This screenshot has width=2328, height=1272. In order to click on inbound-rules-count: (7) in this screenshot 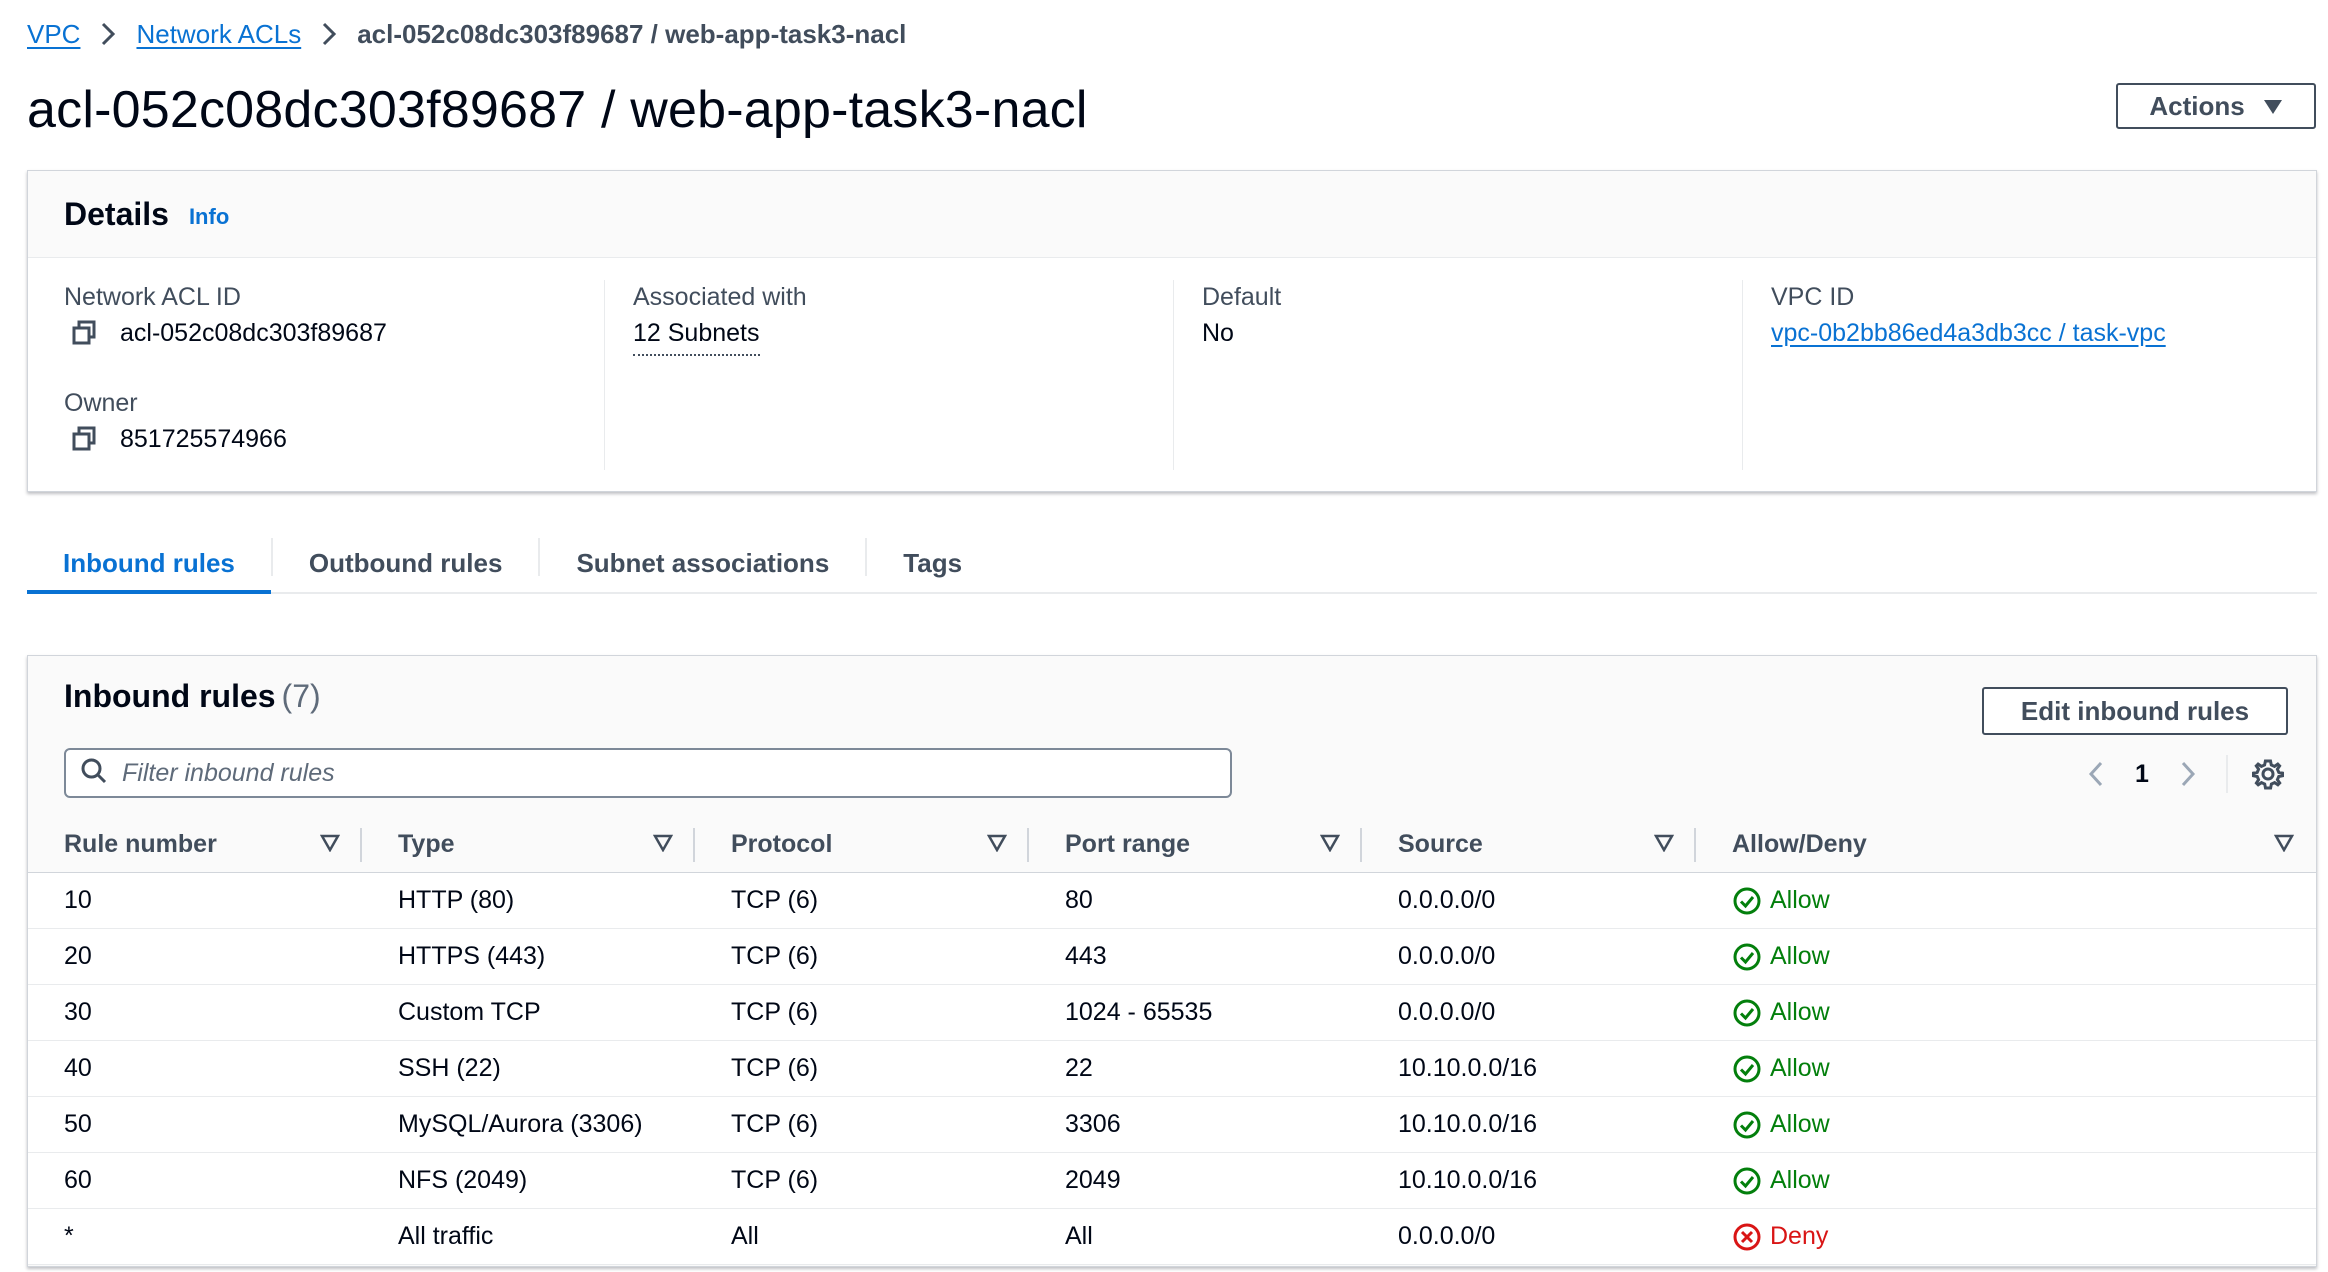, I will do `click(301, 696)`.